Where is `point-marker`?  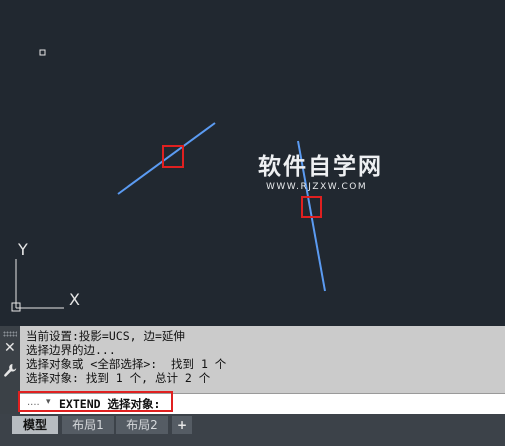
point-marker is located at coordinates (42, 52).